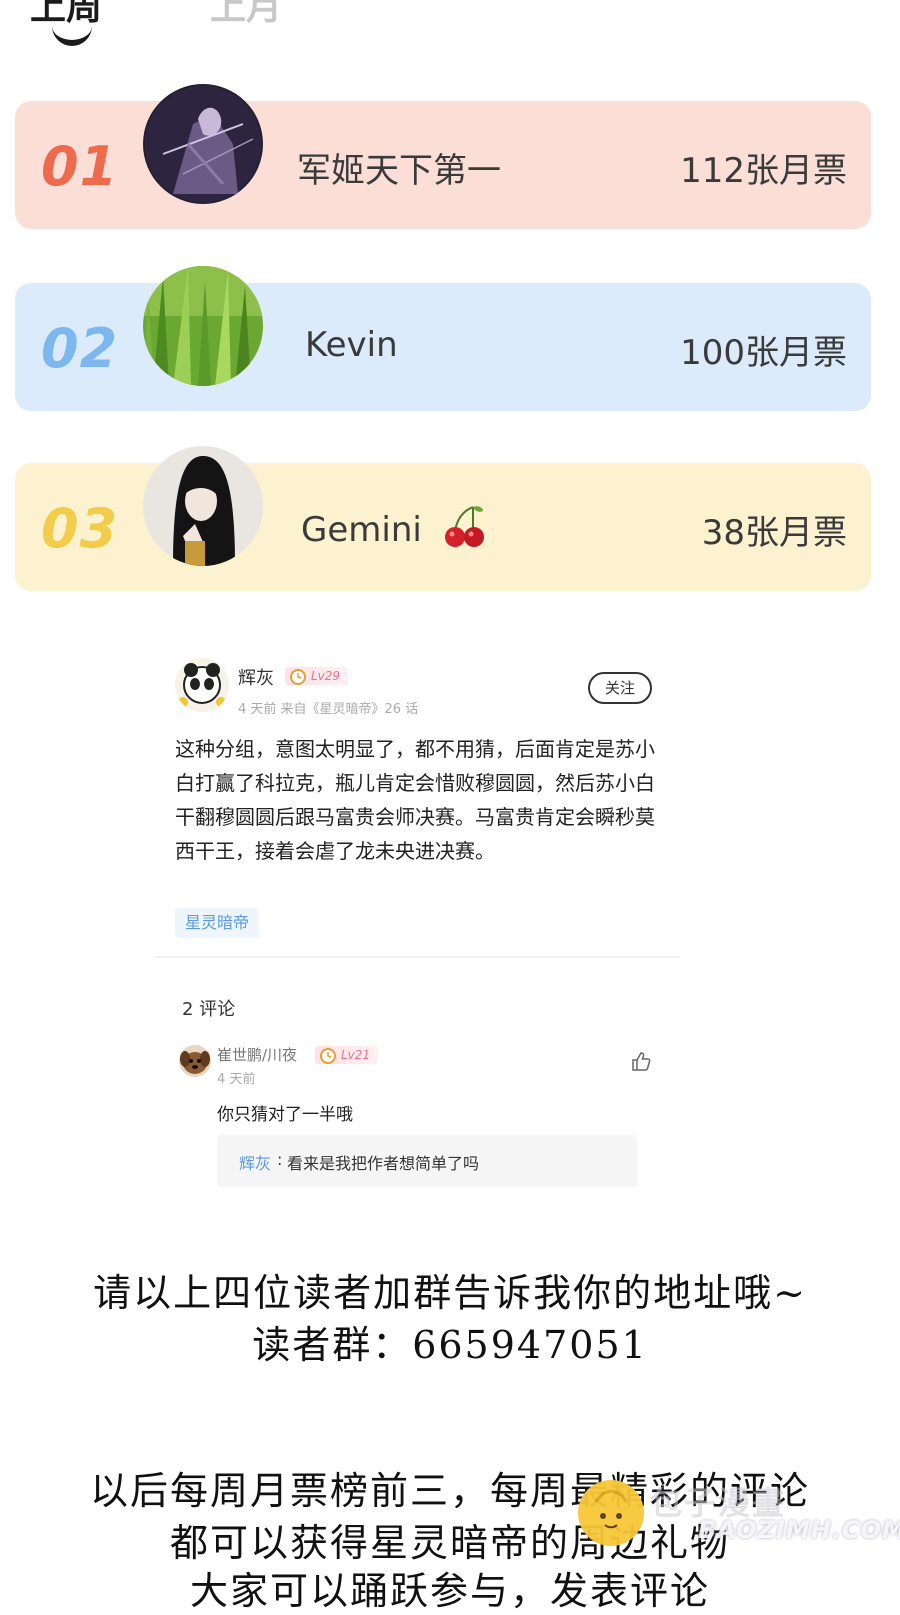  I want to click on watermark-url: BAOZIMH.COM, so click(799, 1530).